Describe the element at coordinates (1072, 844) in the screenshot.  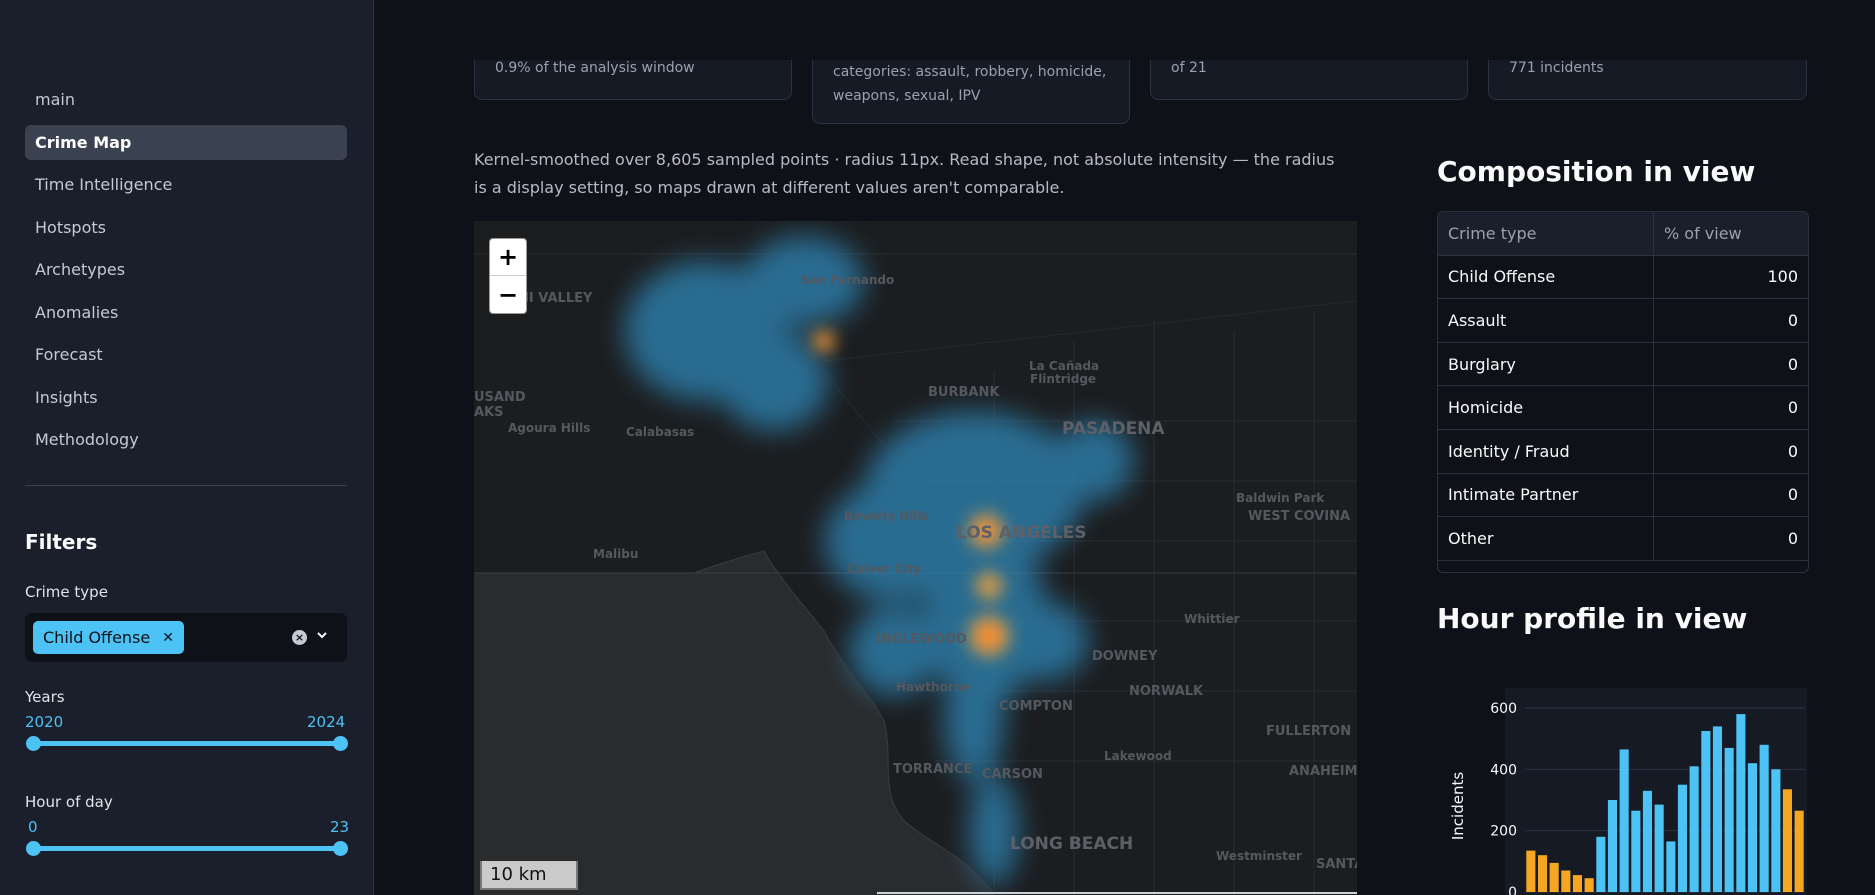
I see `map-label-long-beach: LONG BEACH` at that location.